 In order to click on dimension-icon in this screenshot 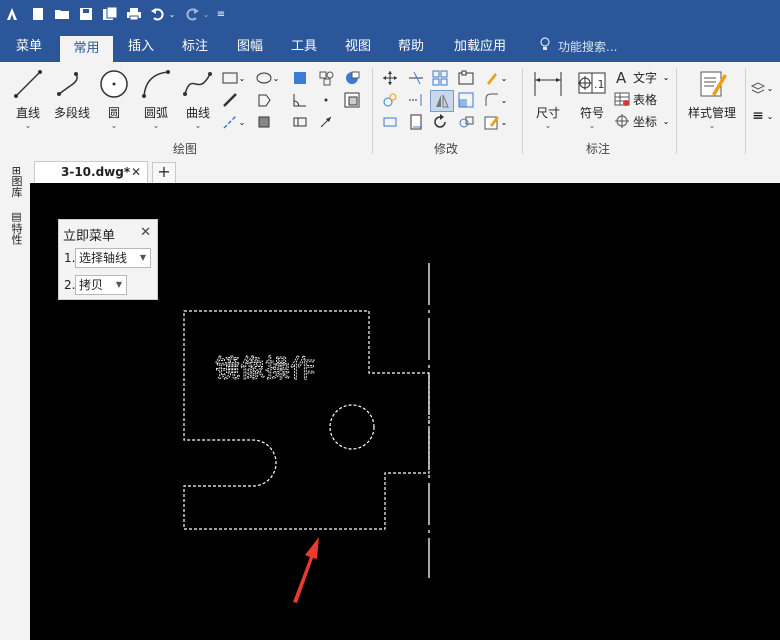, I will do `click(548, 84)`.